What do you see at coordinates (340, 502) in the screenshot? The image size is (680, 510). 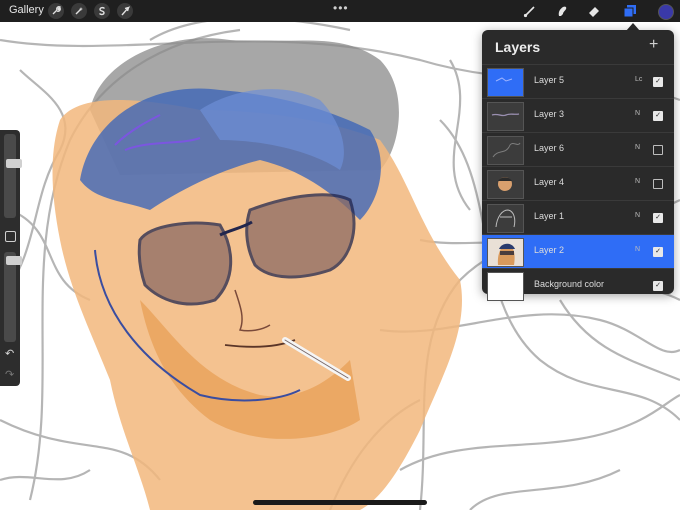 I see `home-indicator` at bounding box center [340, 502].